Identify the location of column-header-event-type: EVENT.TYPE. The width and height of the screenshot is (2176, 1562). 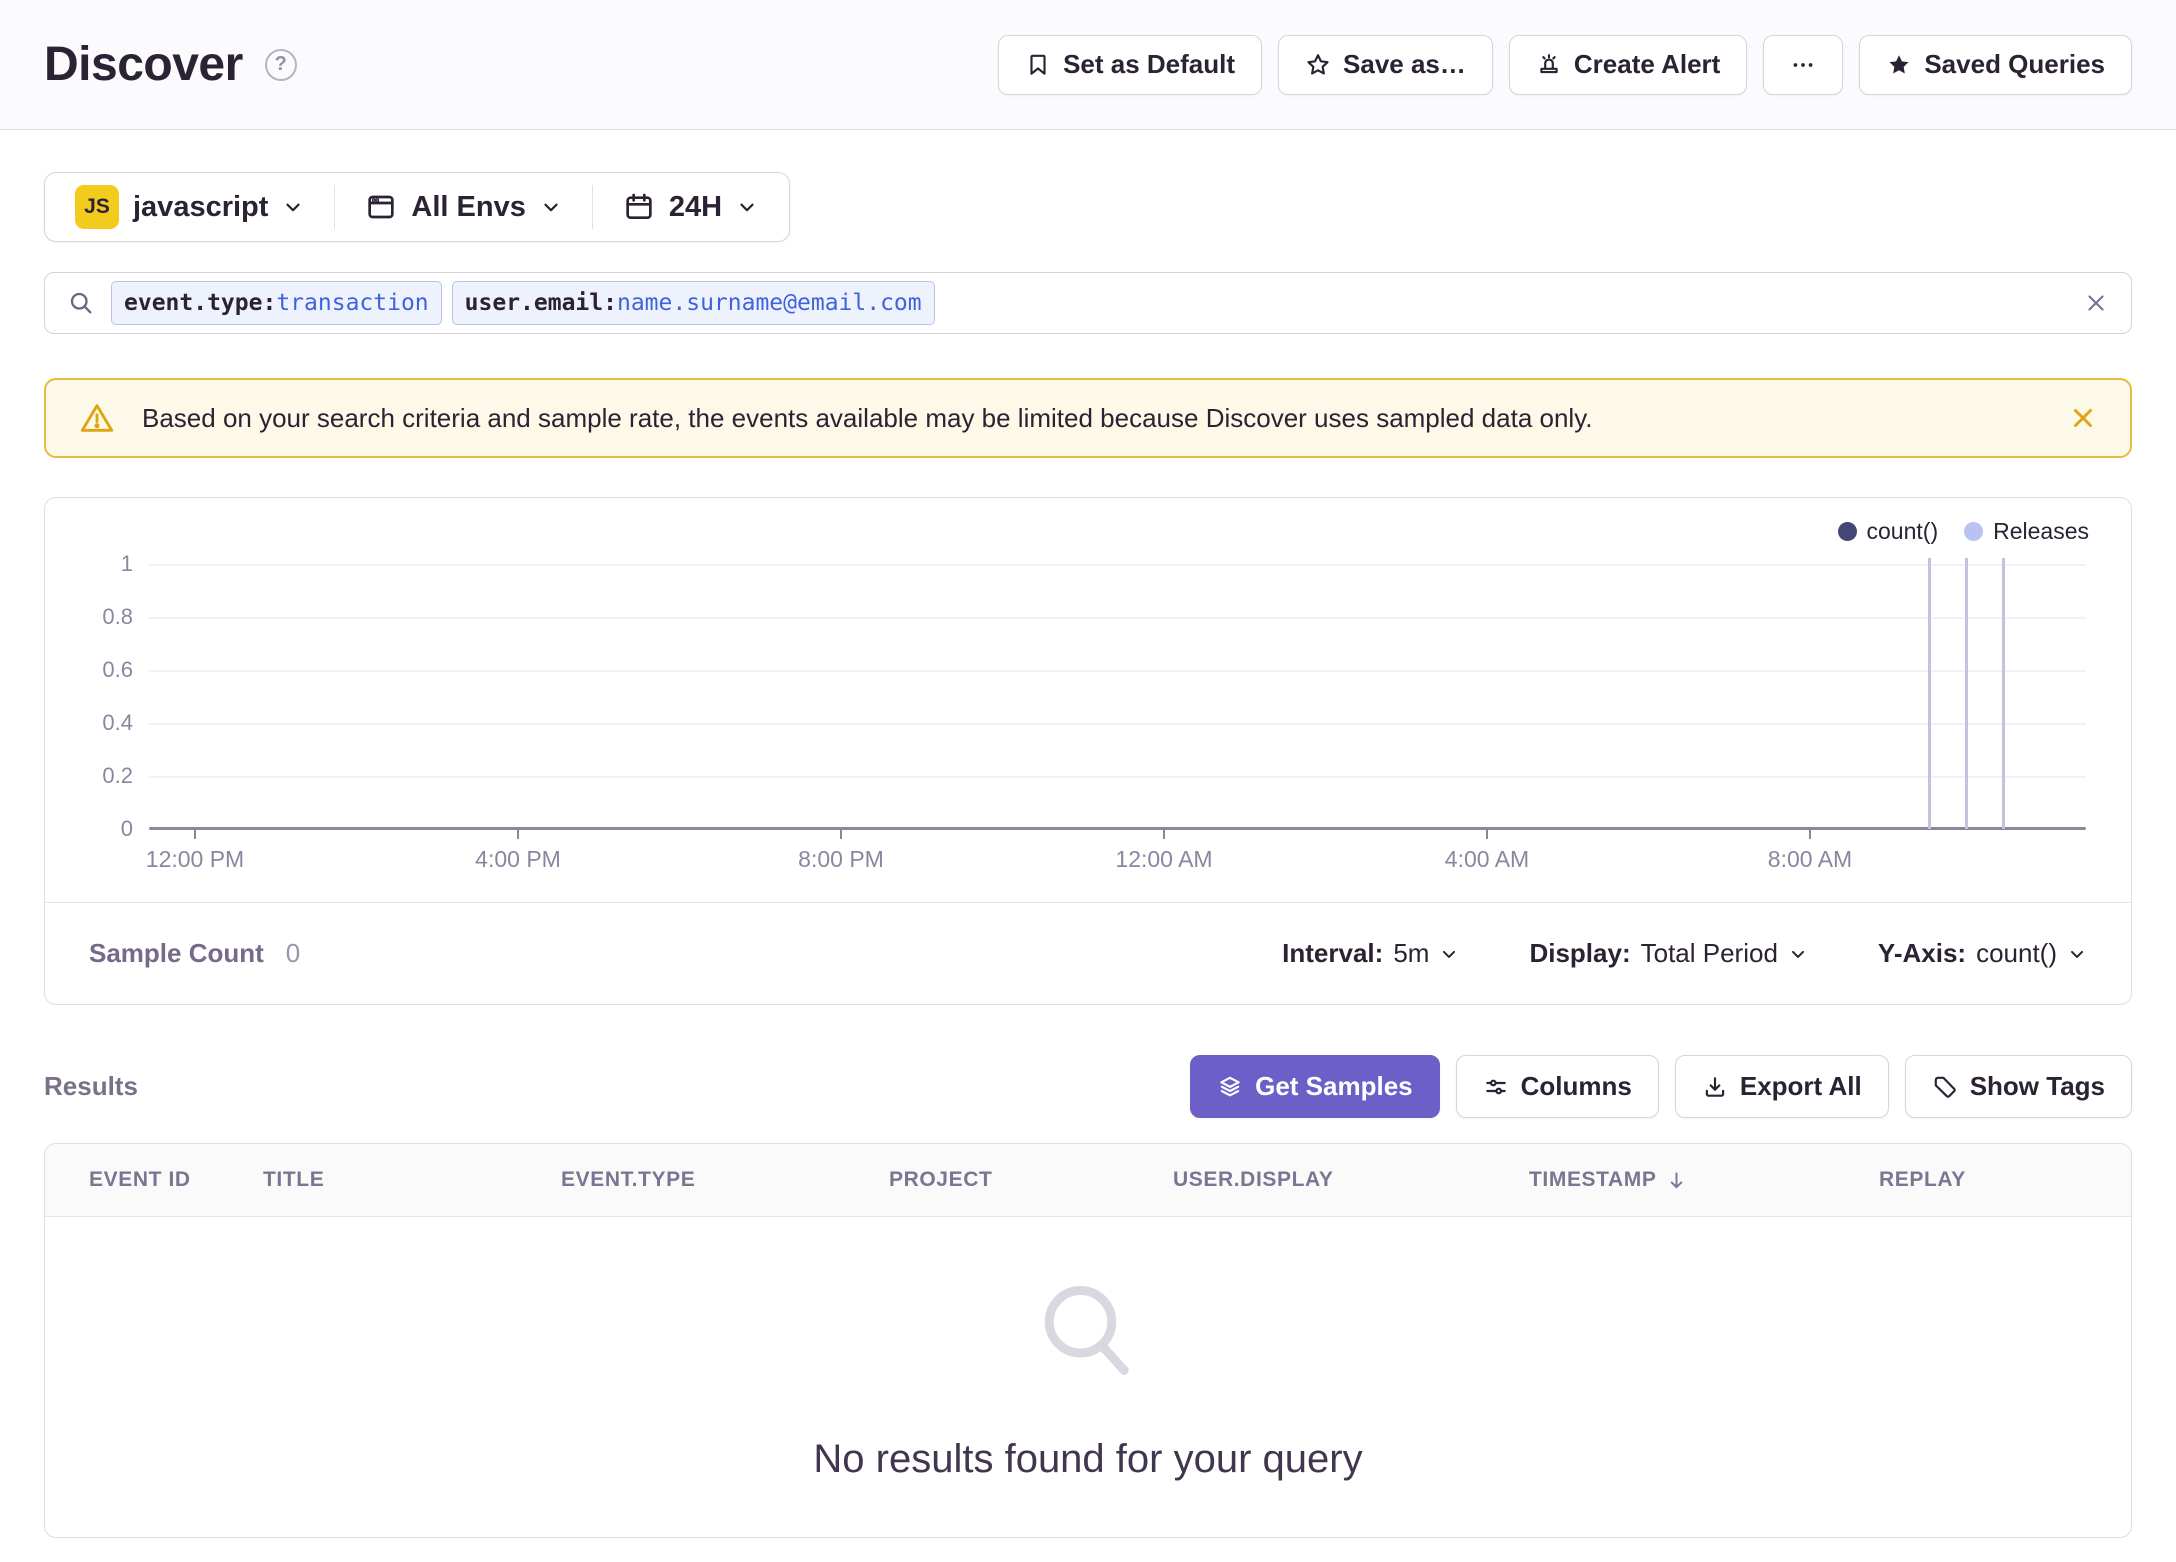
(725, 1180).